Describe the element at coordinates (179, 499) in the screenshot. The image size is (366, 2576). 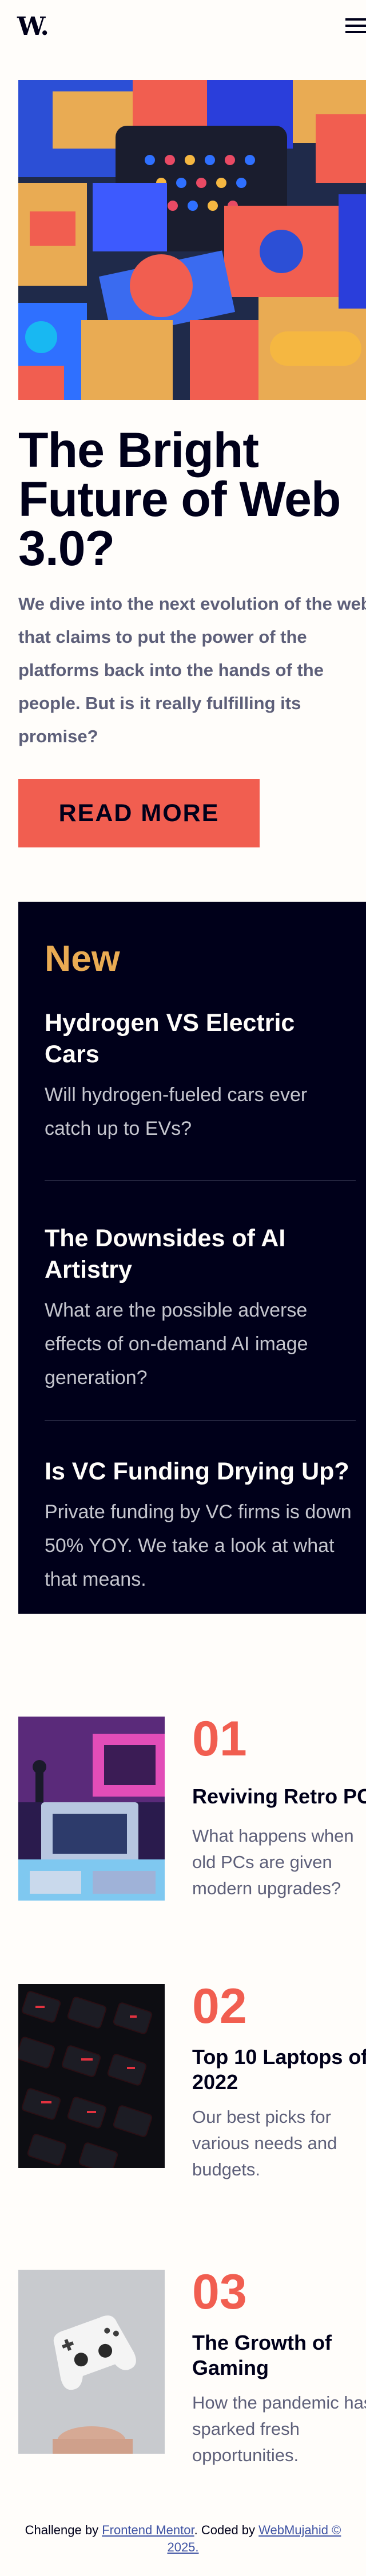
I see `title-line: Future of Web` at that location.